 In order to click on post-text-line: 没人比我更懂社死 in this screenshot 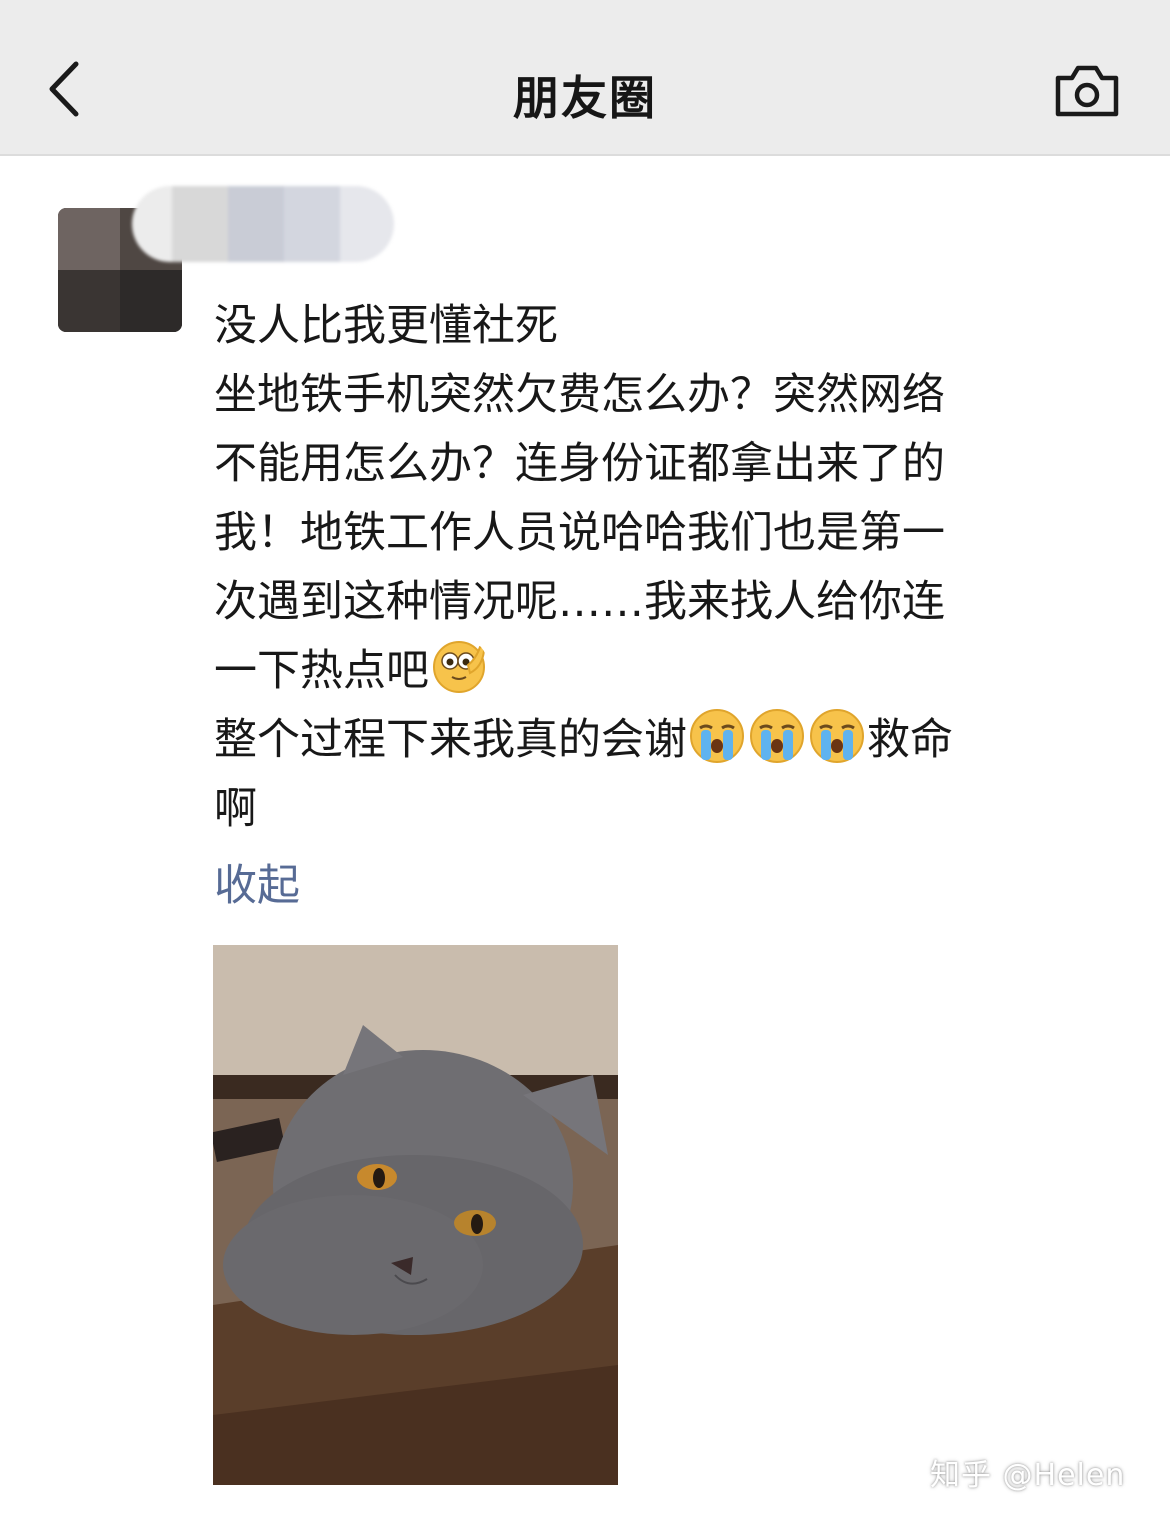, I will do `click(386, 326)`.